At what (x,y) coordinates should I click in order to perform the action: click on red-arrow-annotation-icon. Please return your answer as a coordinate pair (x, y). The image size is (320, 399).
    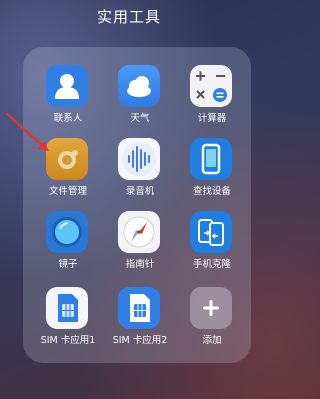
    Looking at the image, I should click on (27, 131).